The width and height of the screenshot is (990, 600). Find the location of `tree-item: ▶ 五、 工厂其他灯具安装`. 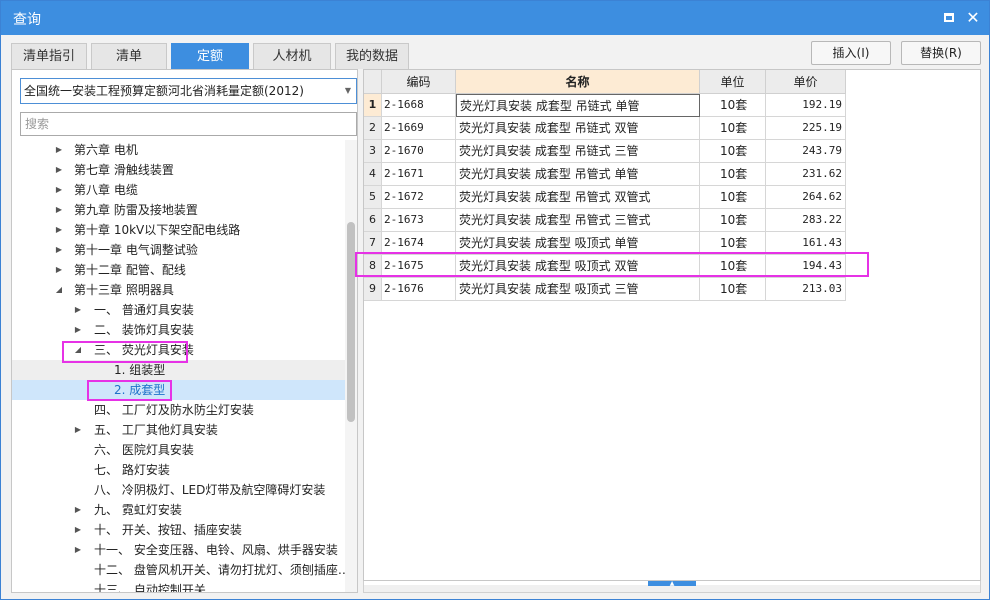

tree-item: ▶ 五、 工厂其他灯具安装 is located at coordinates (178, 430).